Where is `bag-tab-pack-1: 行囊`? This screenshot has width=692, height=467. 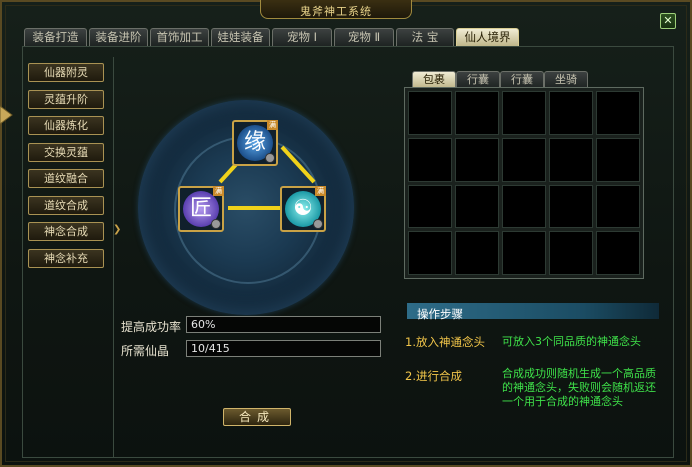 bag-tab-pack-1: 行囊 is located at coordinates (478, 79).